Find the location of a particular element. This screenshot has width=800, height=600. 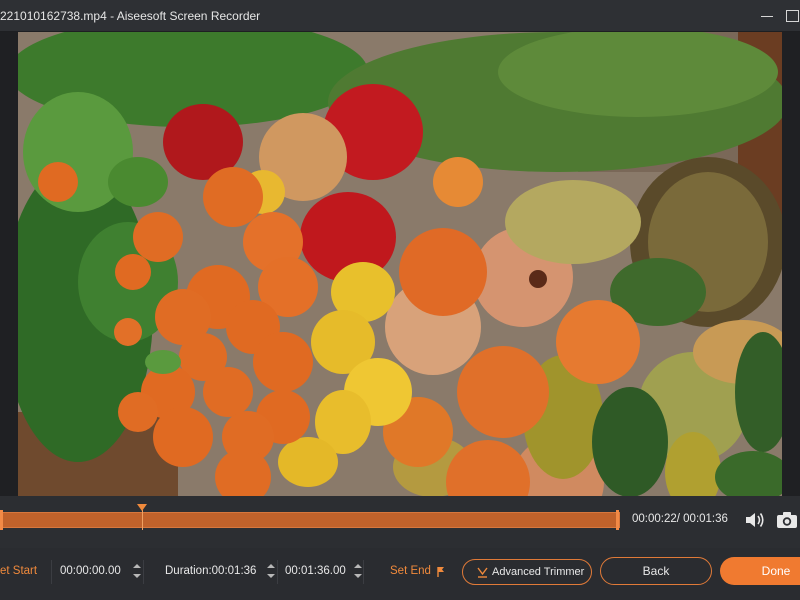

volume-icon is located at coordinates (755, 520).